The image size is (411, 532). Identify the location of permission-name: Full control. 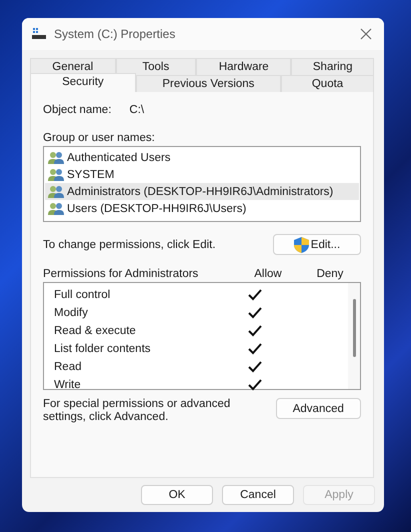
(83, 295).